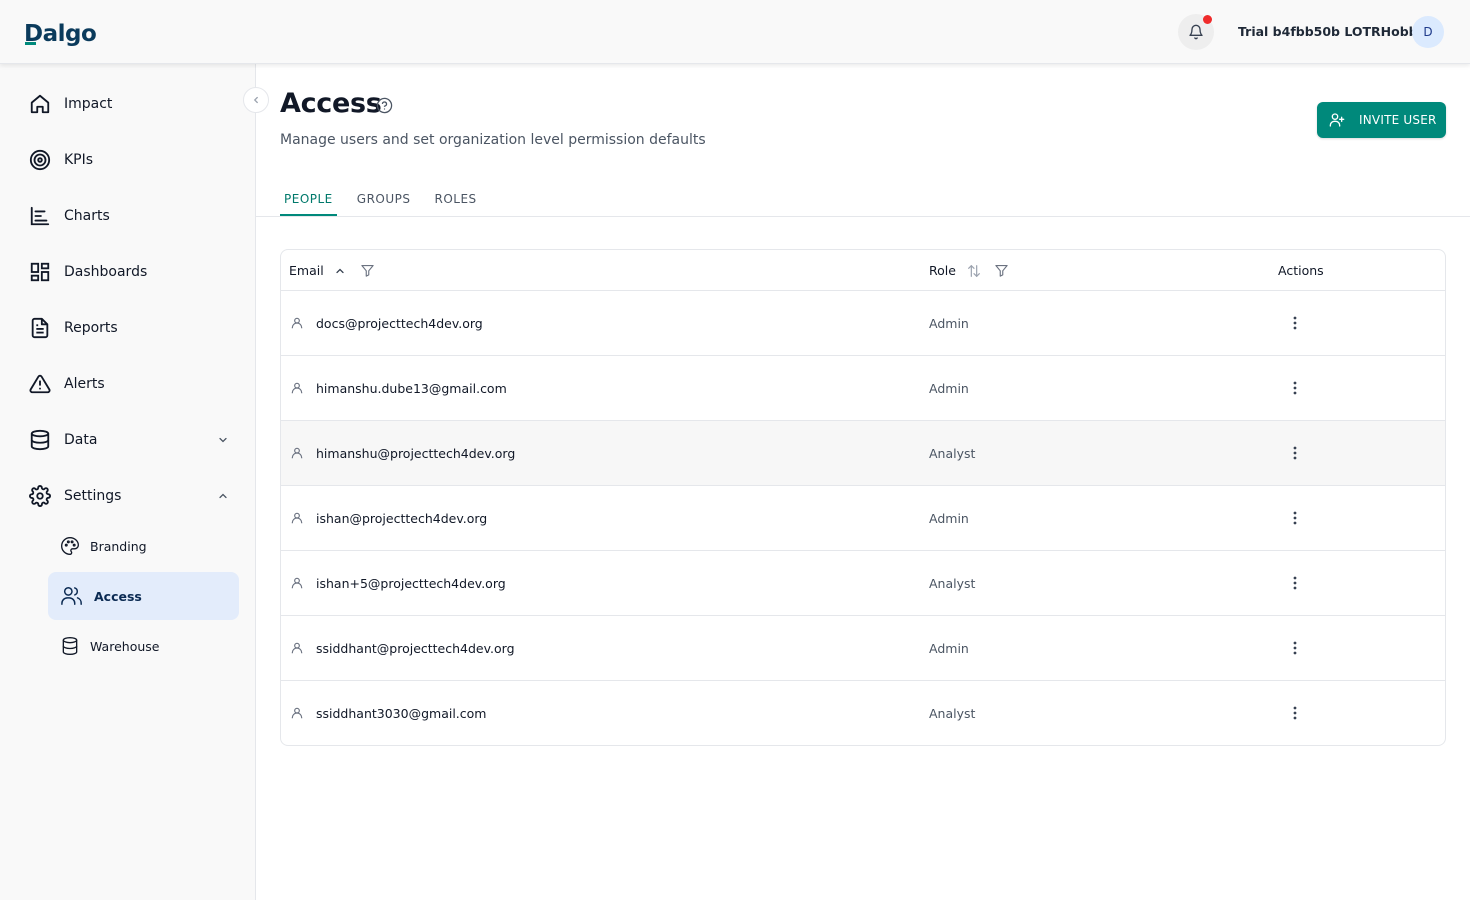 The image size is (1470, 900). Describe the element at coordinates (60, 160) in the screenshot. I see `sidebar-item-kpis: KPIs` at that location.